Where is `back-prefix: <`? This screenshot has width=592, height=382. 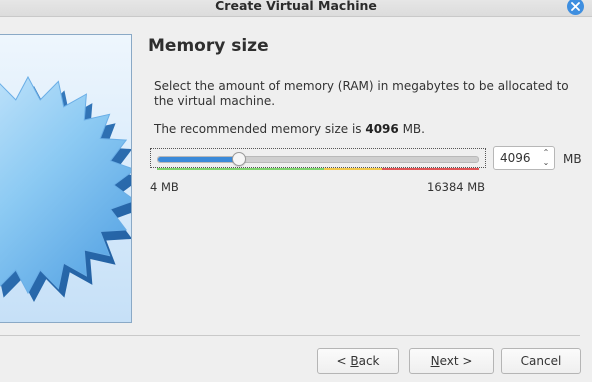
back-prefix: < is located at coordinates (343, 361).